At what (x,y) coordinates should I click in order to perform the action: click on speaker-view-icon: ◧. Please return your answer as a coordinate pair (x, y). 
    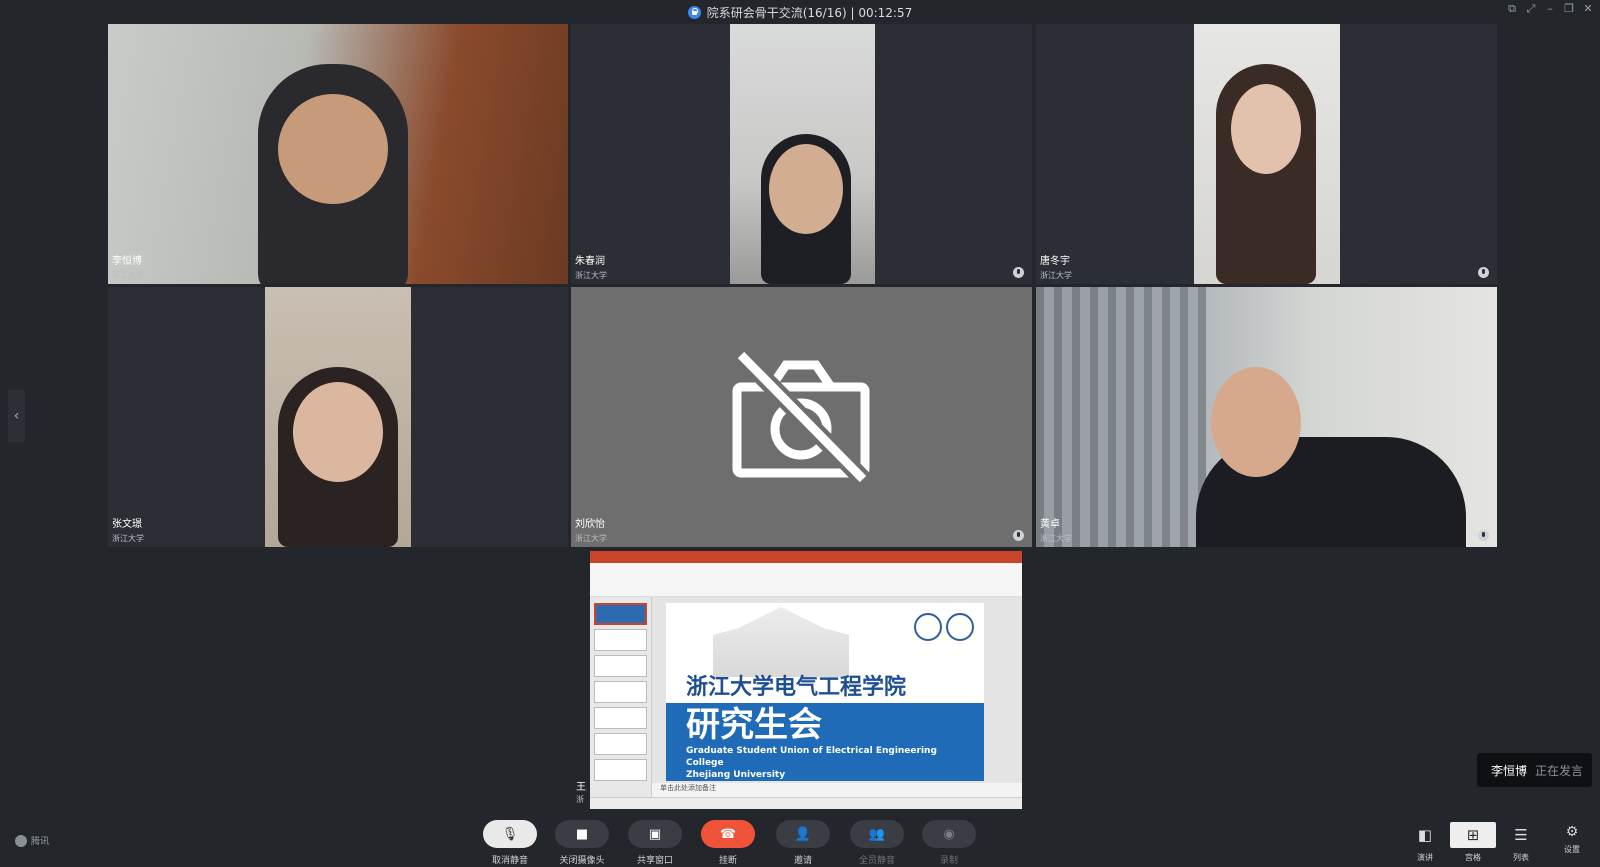
    Looking at the image, I should click on (1425, 835).